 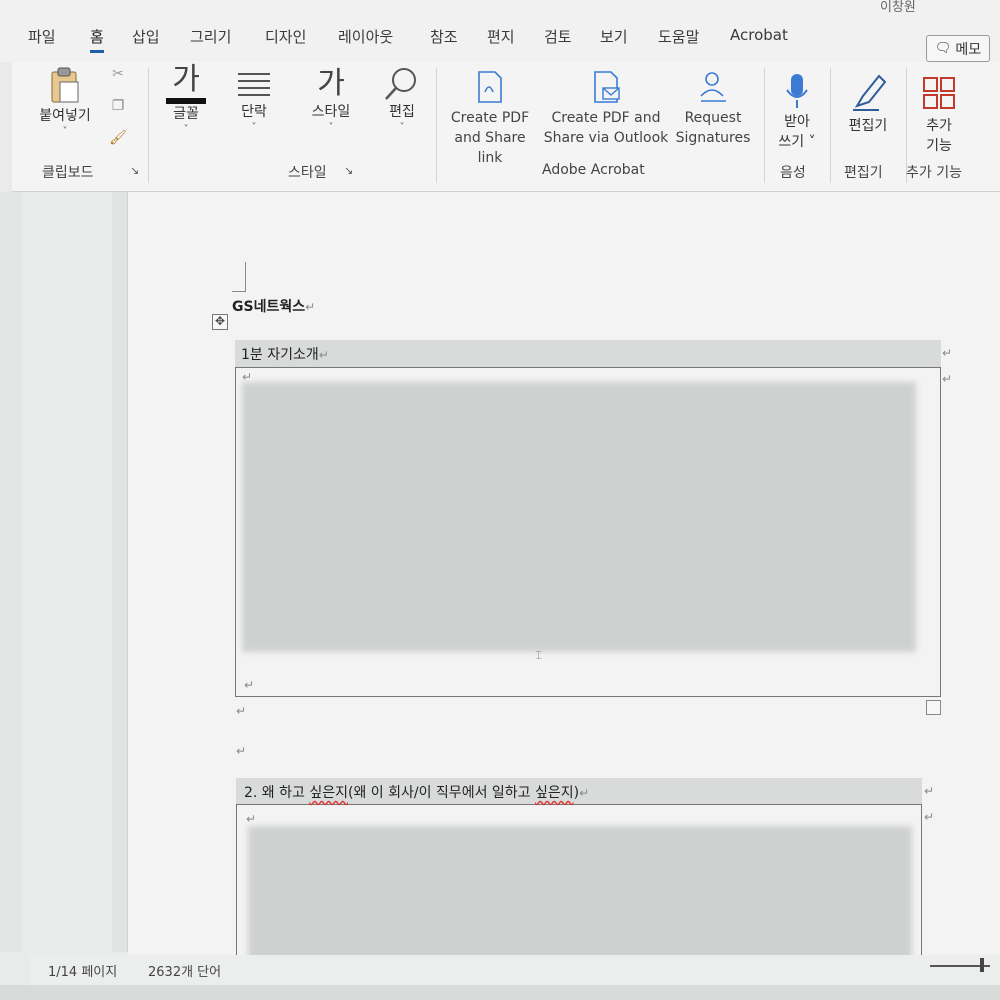 What do you see at coordinates (254, 101) in the screenshot?
I see `paragraph-button: 단락 ˅` at bounding box center [254, 101].